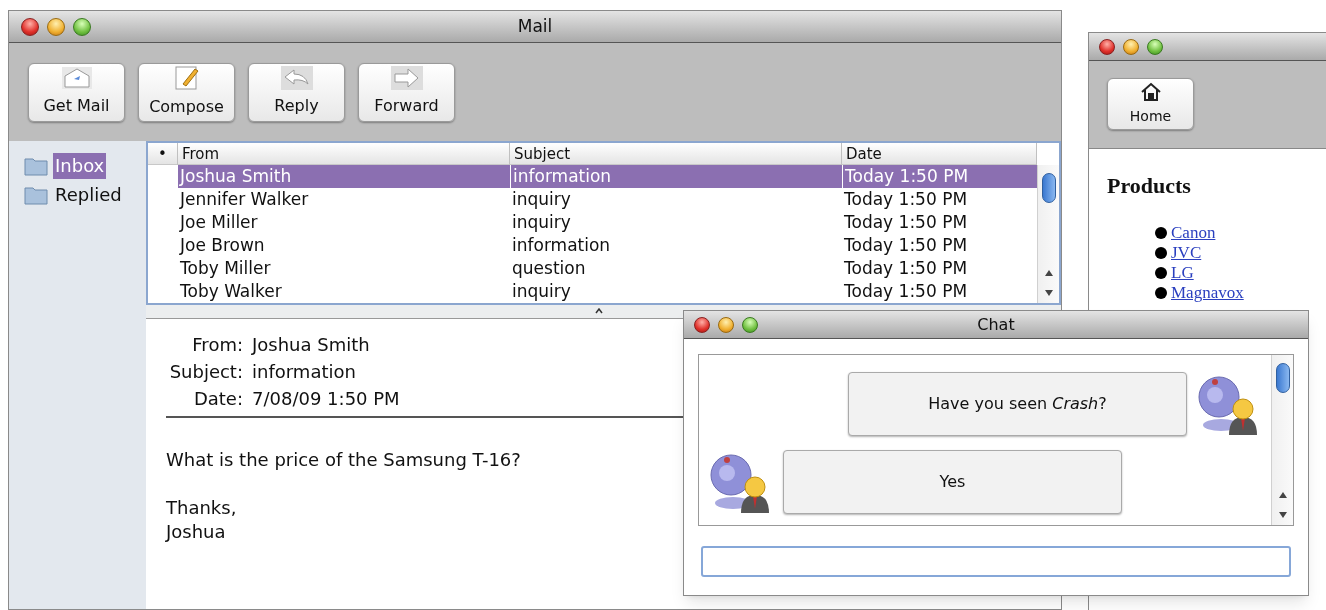 The image size is (1326, 610). What do you see at coordinates (296, 92) in the screenshot?
I see `toolbar-button: Reply` at bounding box center [296, 92].